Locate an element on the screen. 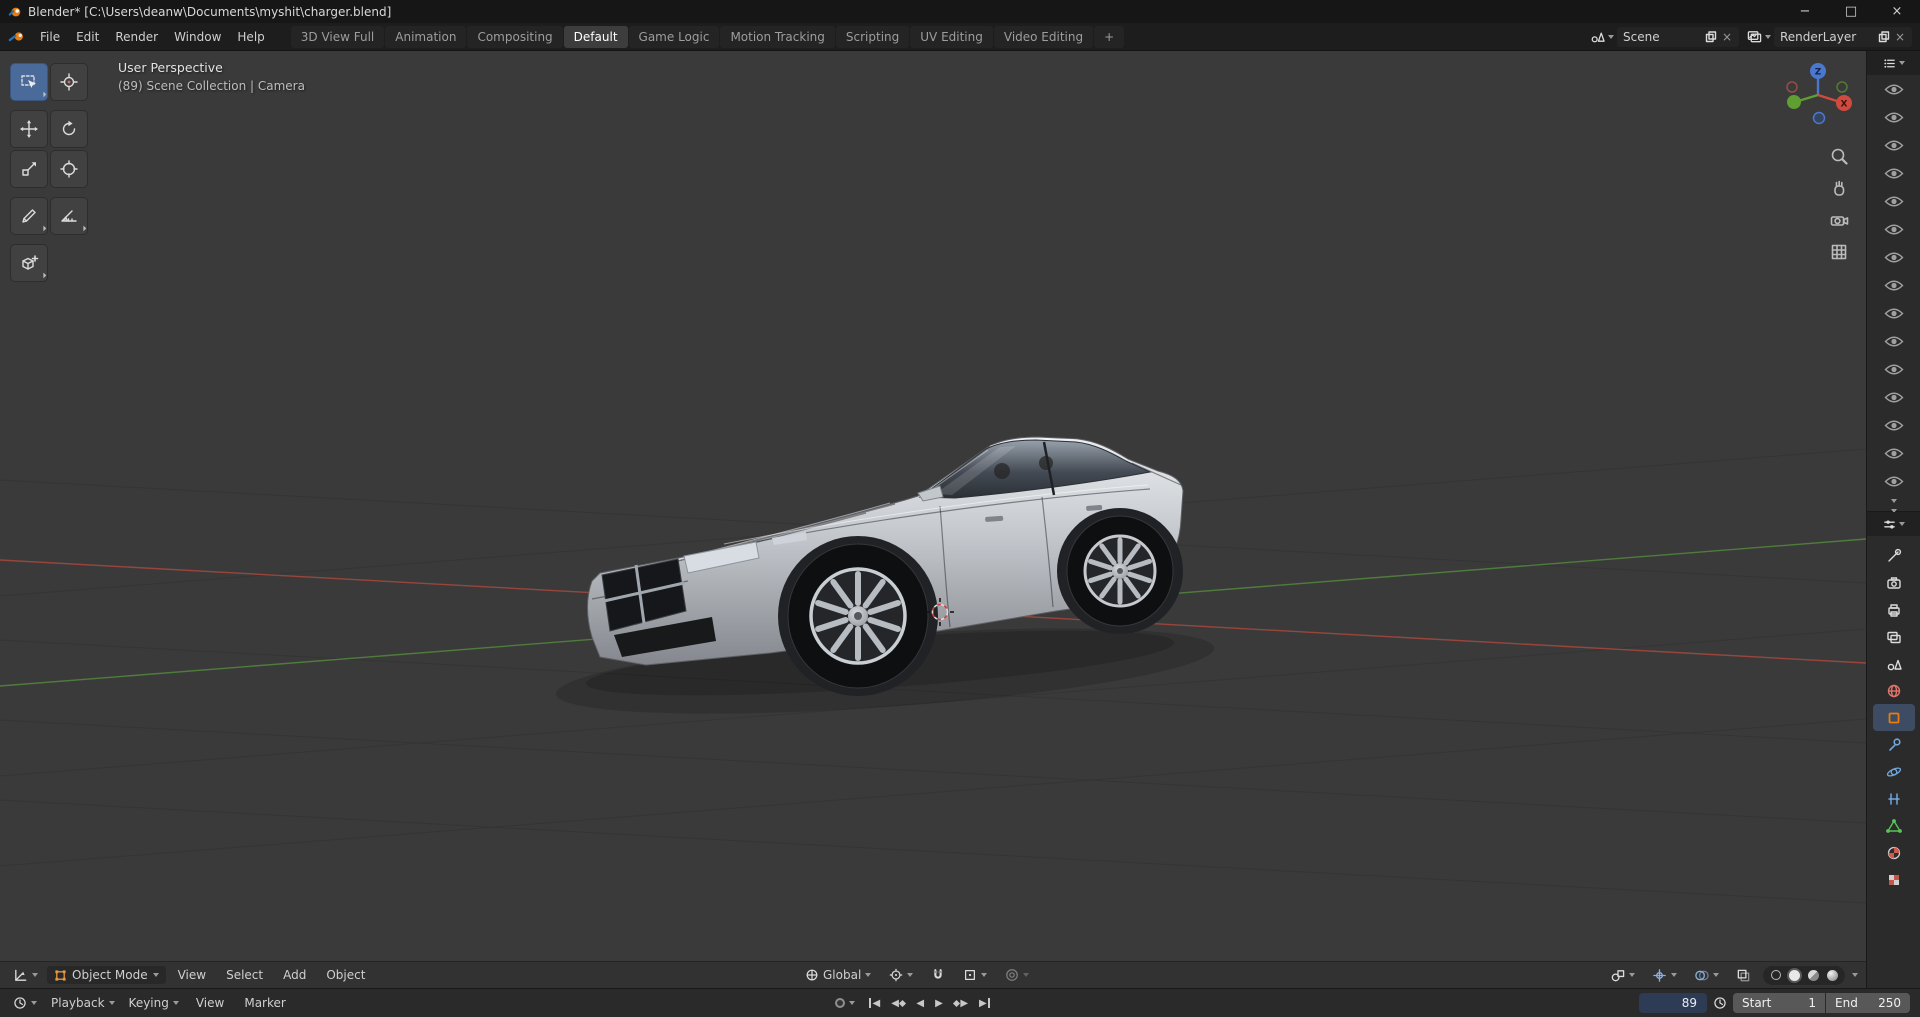  camera-view-button is located at coordinates (1839, 220).